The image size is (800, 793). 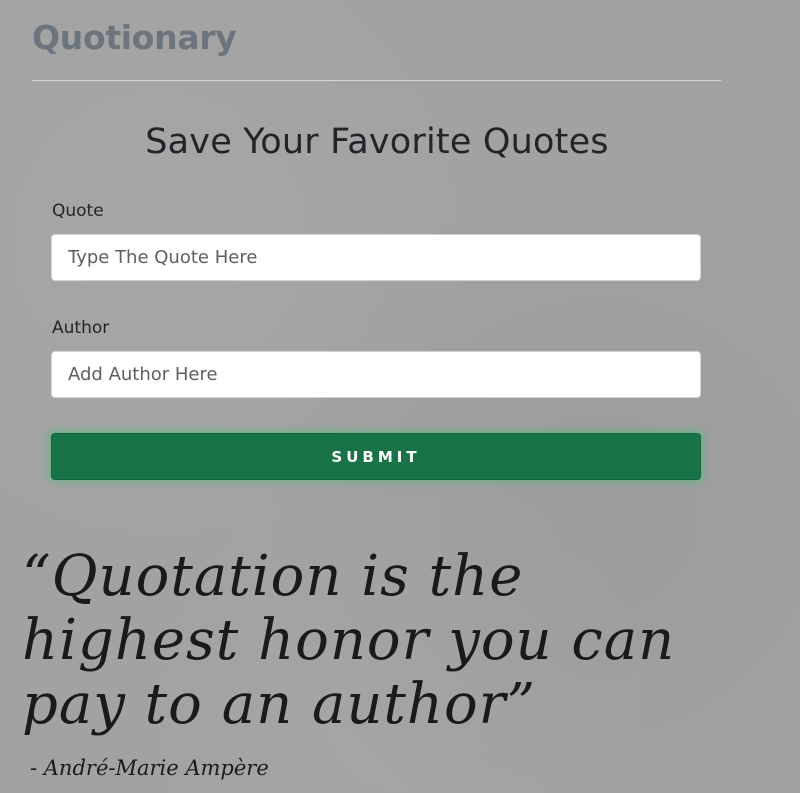 I want to click on author-input, so click(x=376, y=374).